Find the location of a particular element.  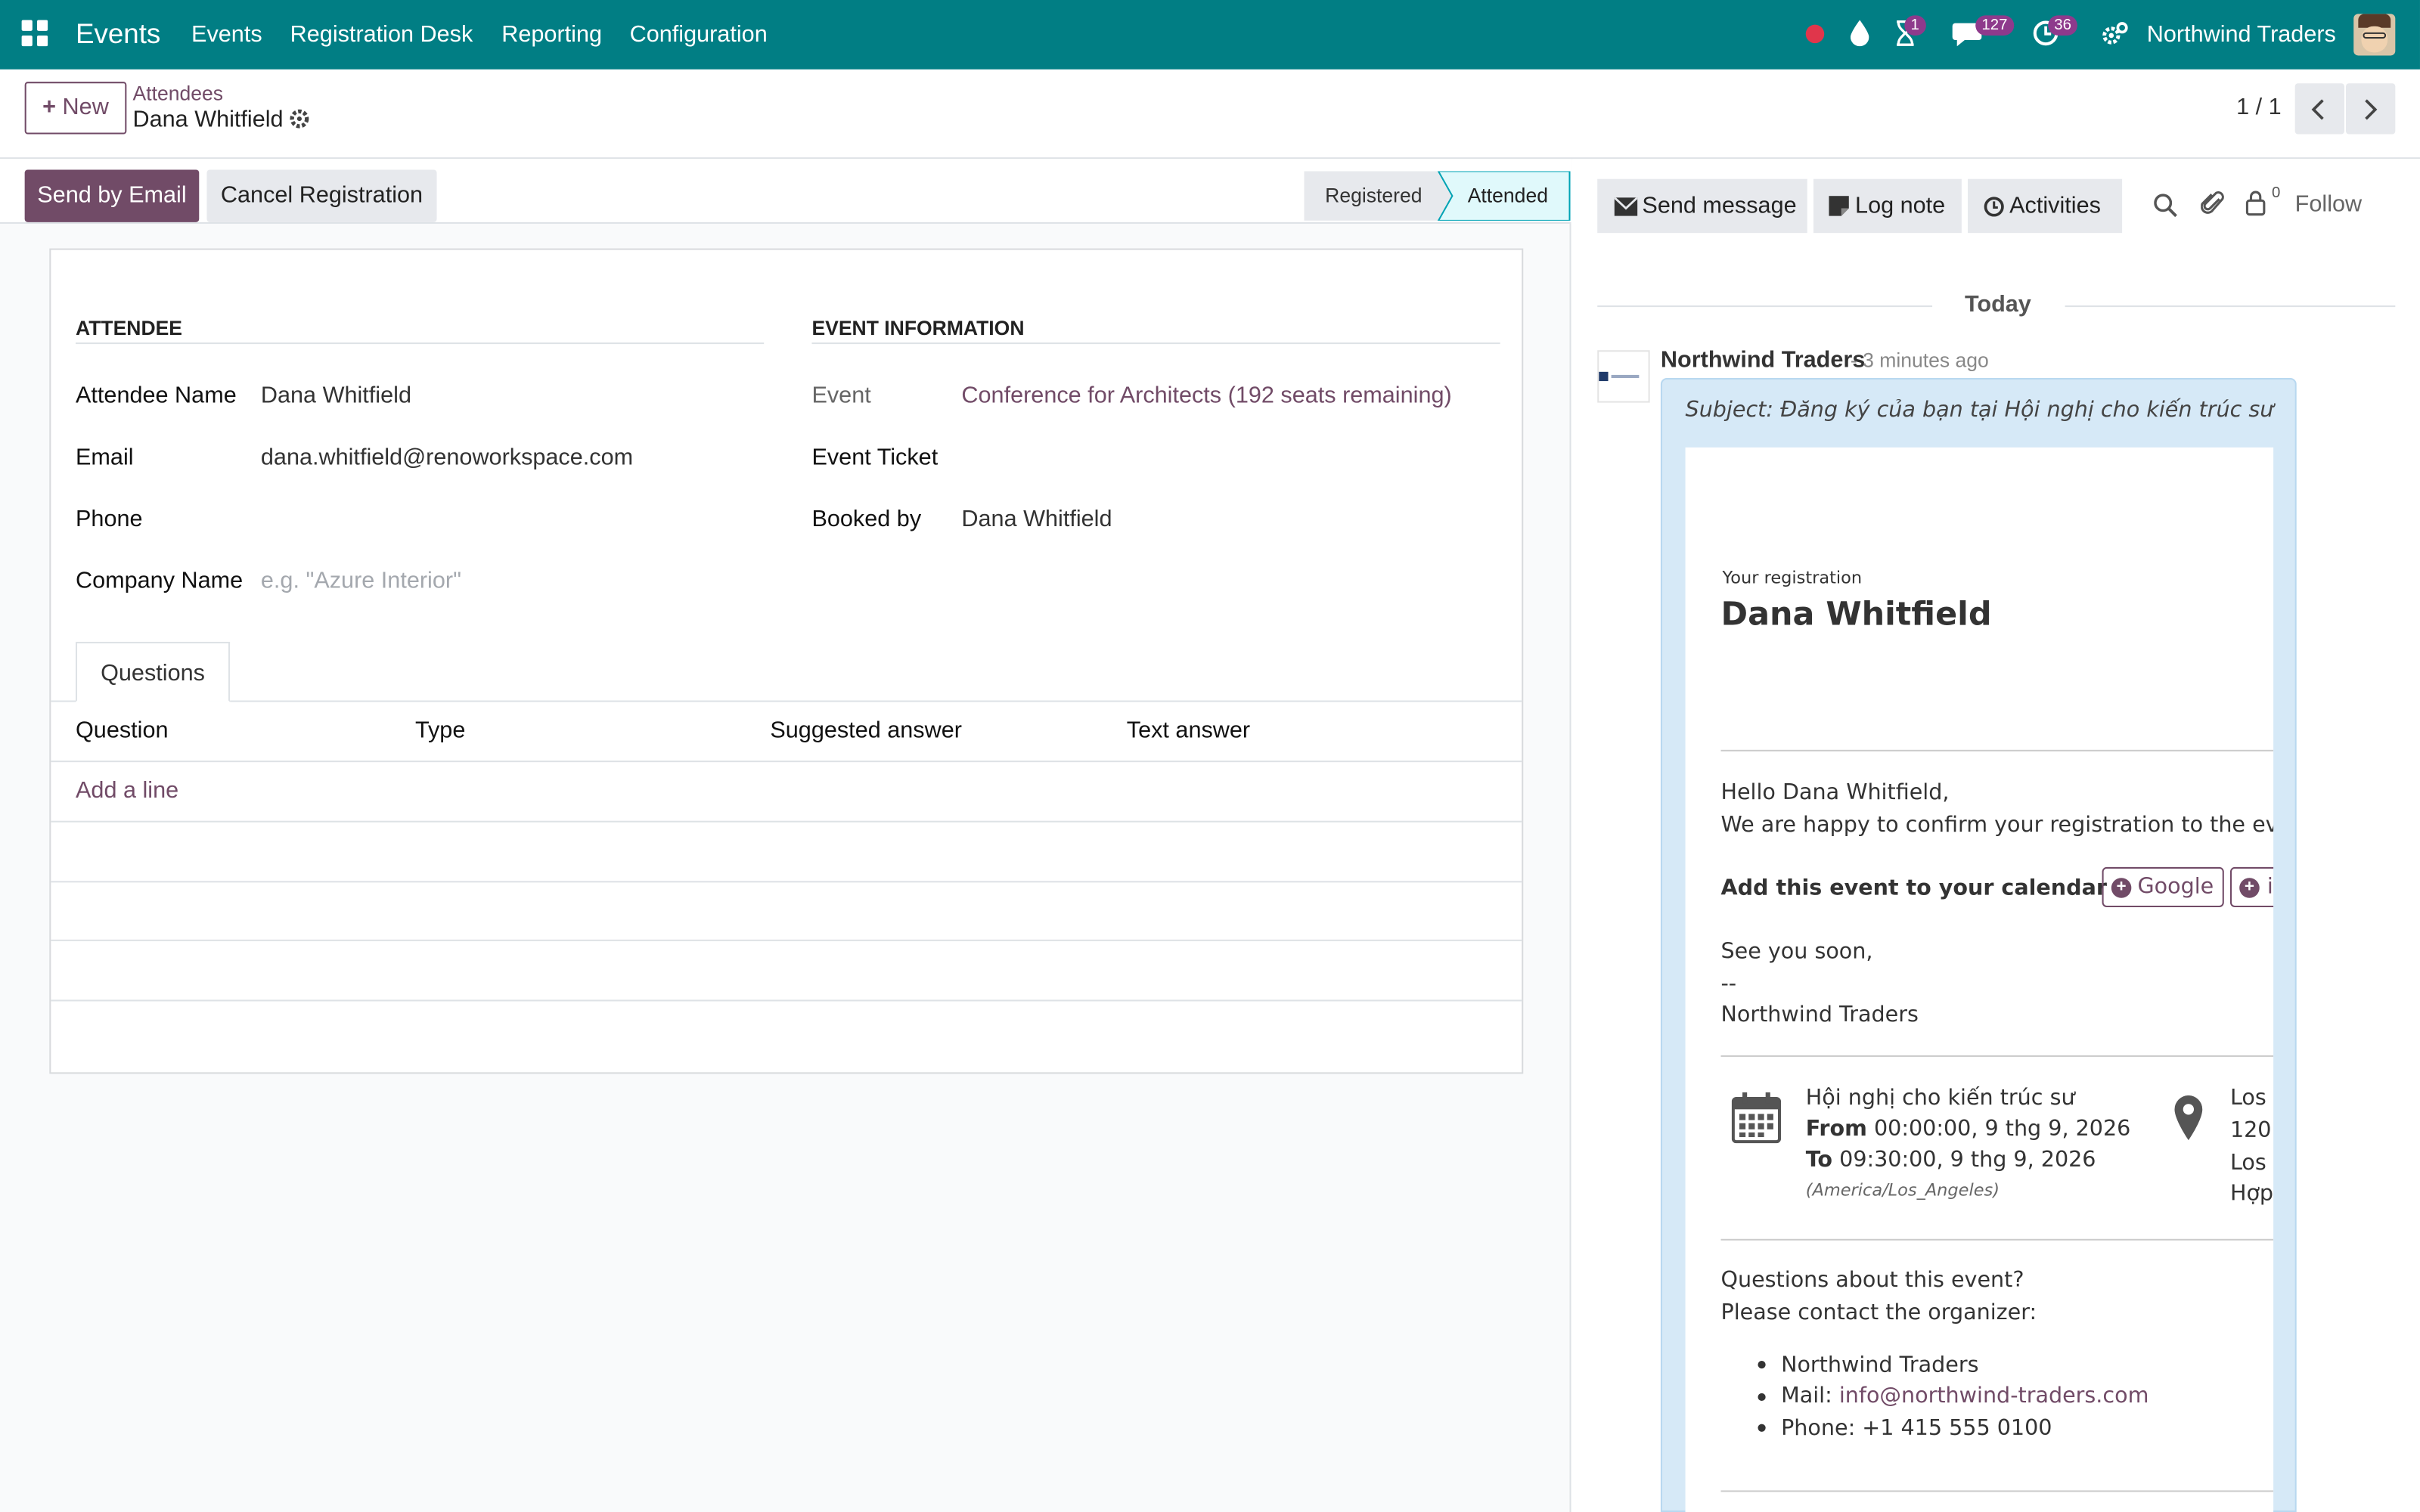

registration-name: Dana Whitfield is located at coordinates (1856, 614).